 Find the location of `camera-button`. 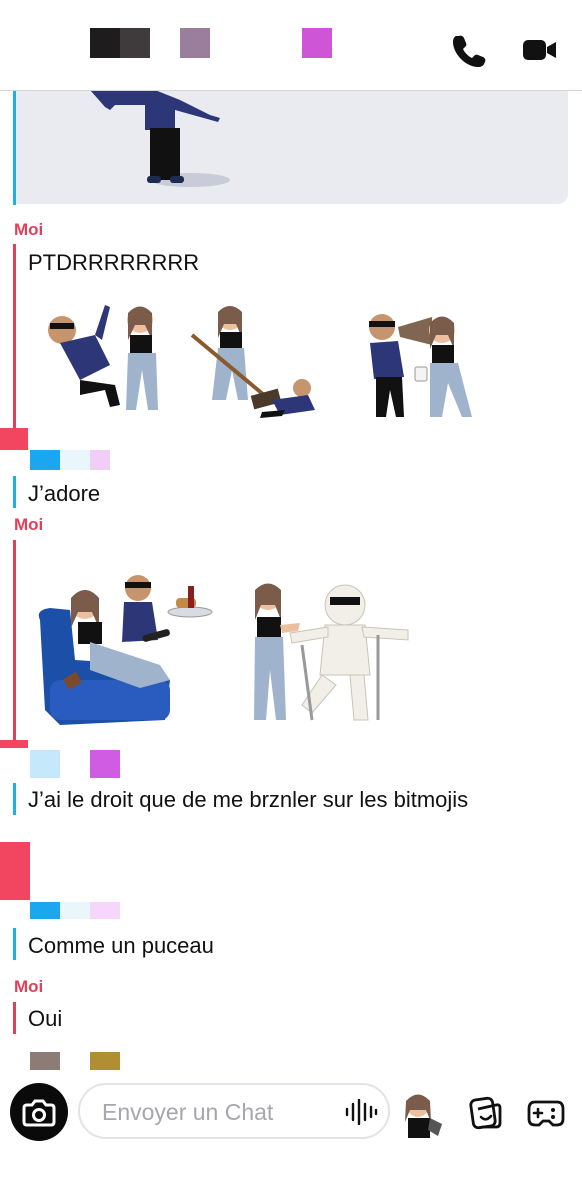

camera-button is located at coordinates (39, 1112).